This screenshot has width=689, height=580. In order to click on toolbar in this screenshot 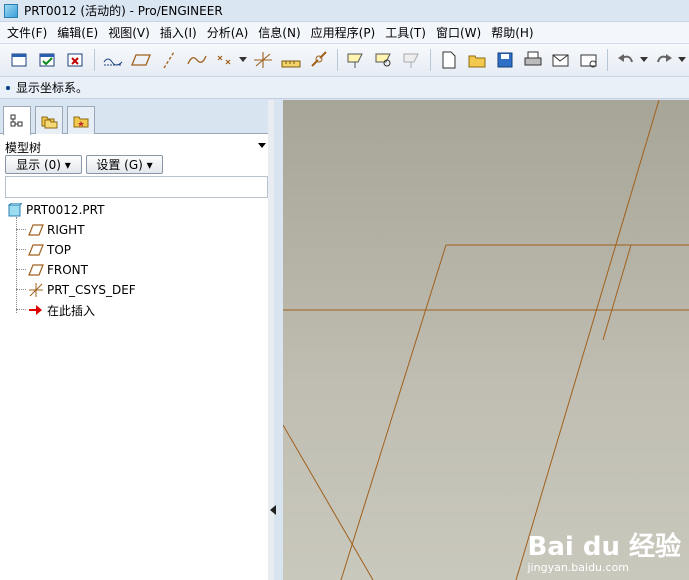, I will do `click(344, 60)`.